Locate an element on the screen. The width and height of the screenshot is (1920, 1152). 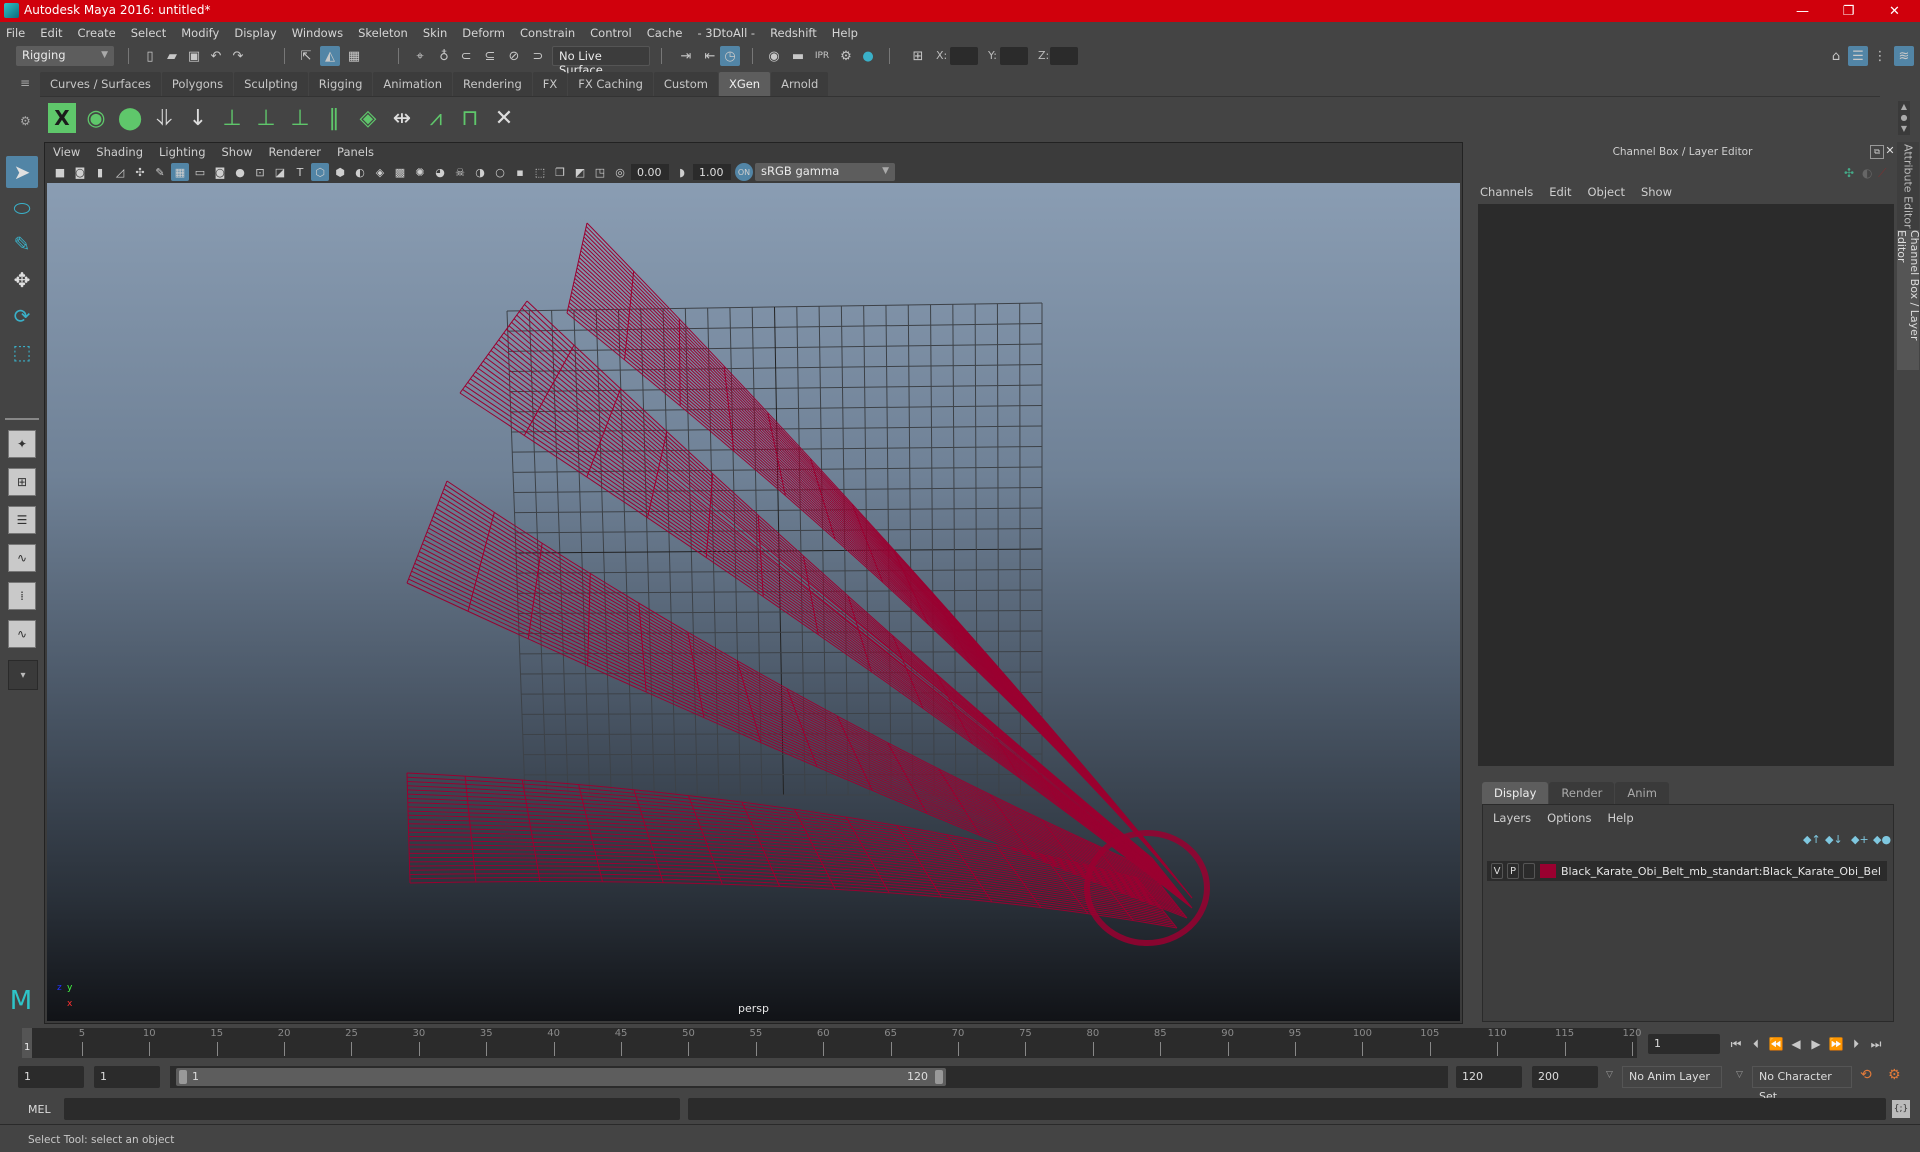
play-backwards-icon: ◀ is located at coordinates (1796, 1044).